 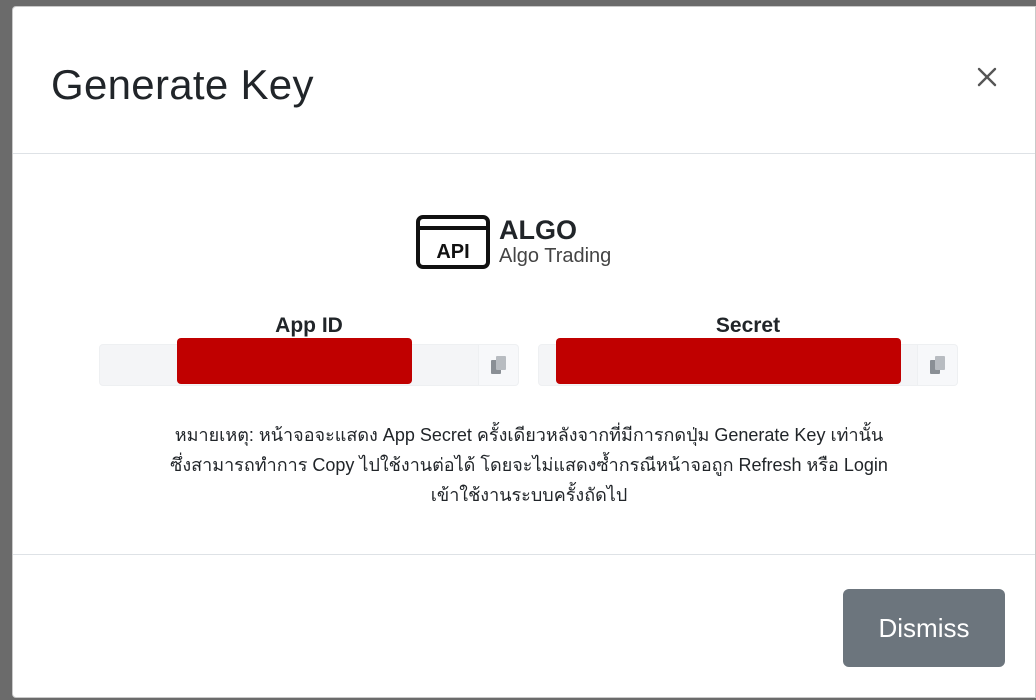 I want to click on app-name: ALGO, so click(x=538, y=230).